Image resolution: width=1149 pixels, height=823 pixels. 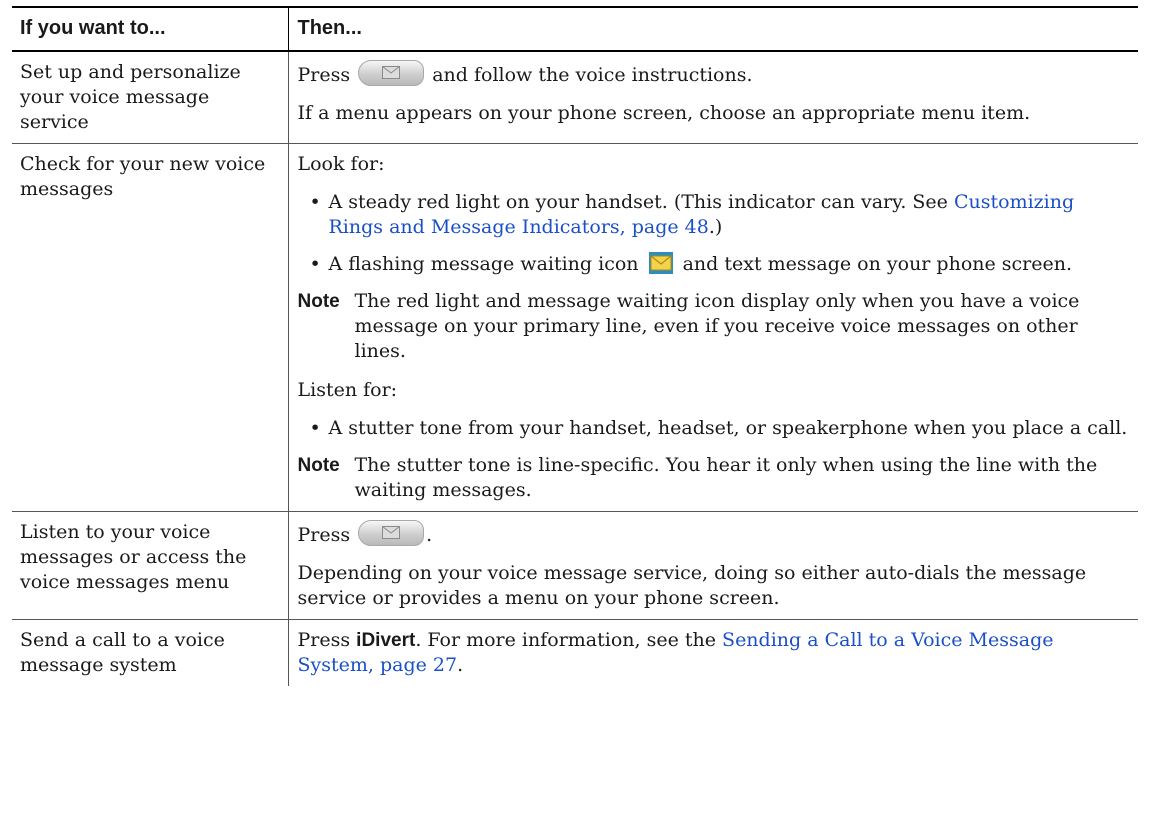 What do you see at coordinates (483, 264) in the screenshot?
I see `text: A flashing message waiting icon` at bounding box center [483, 264].